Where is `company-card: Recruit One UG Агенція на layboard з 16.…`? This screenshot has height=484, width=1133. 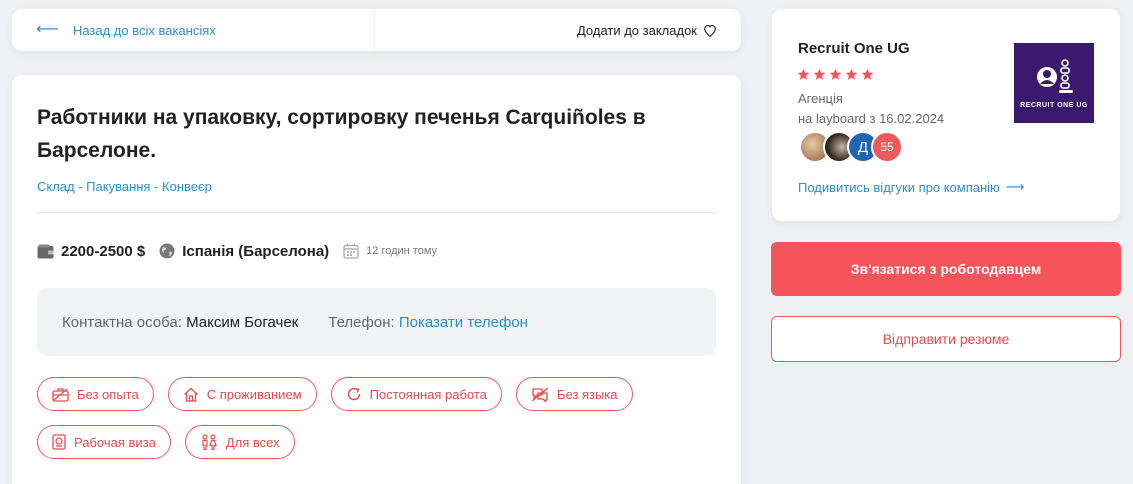
company-card: Recruit One UG Агенція на layboard з 16.… is located at coordinates (946, 115).